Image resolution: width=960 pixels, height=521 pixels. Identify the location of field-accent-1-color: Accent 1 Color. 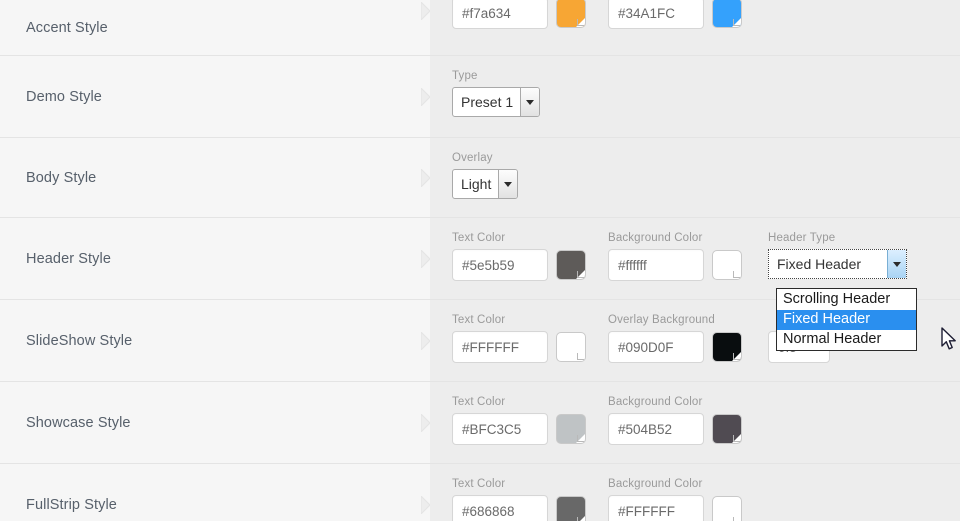
(519, 14).